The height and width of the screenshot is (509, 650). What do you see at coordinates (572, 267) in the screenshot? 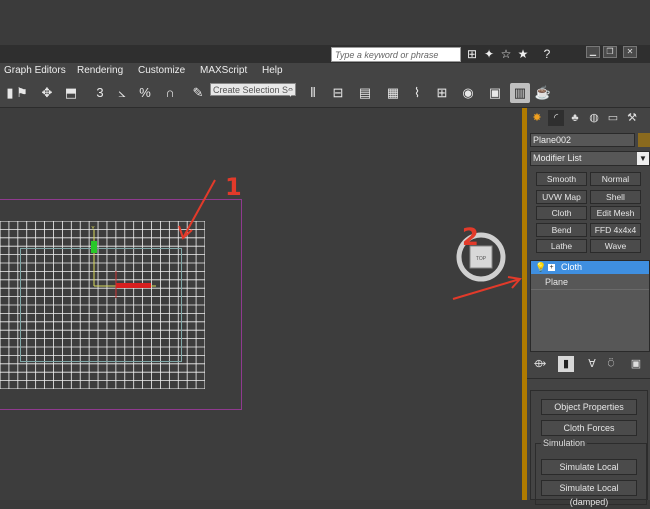
I see `stack-item-cloth-label: Cloth` at bounding box center [572, 267].